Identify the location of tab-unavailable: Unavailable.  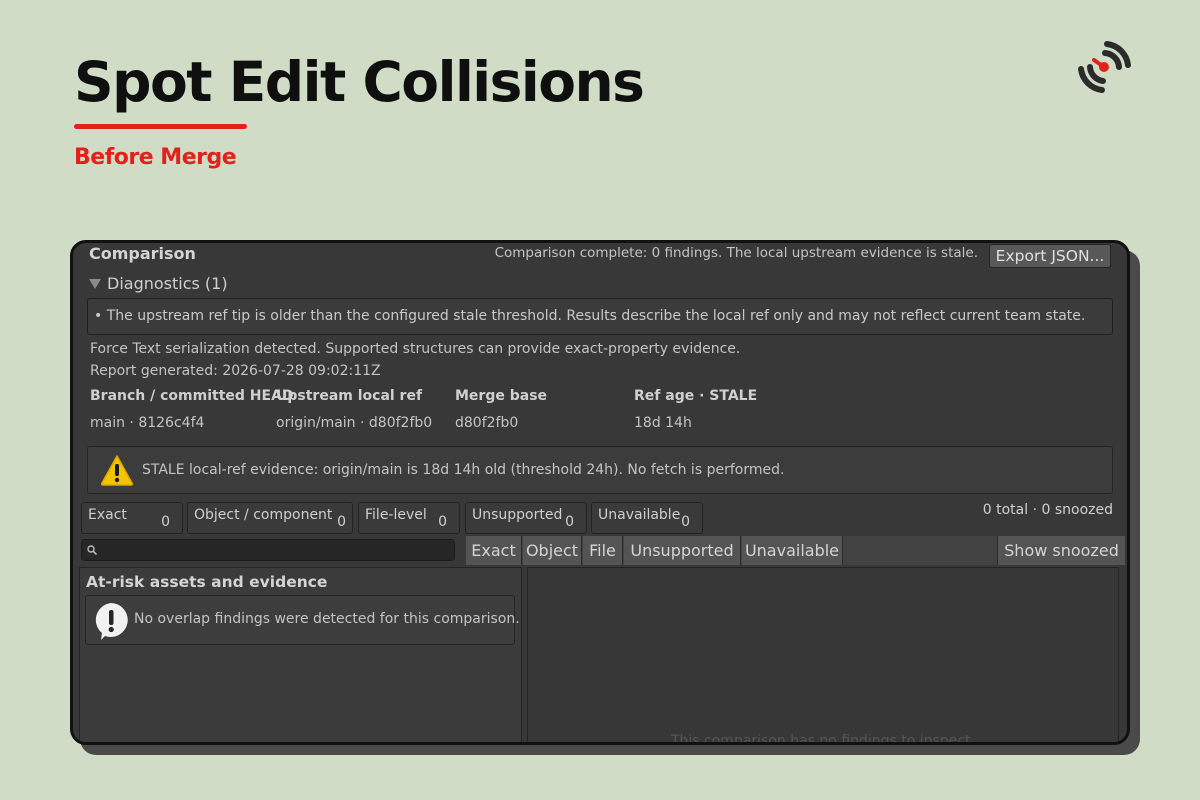
(792, 550).